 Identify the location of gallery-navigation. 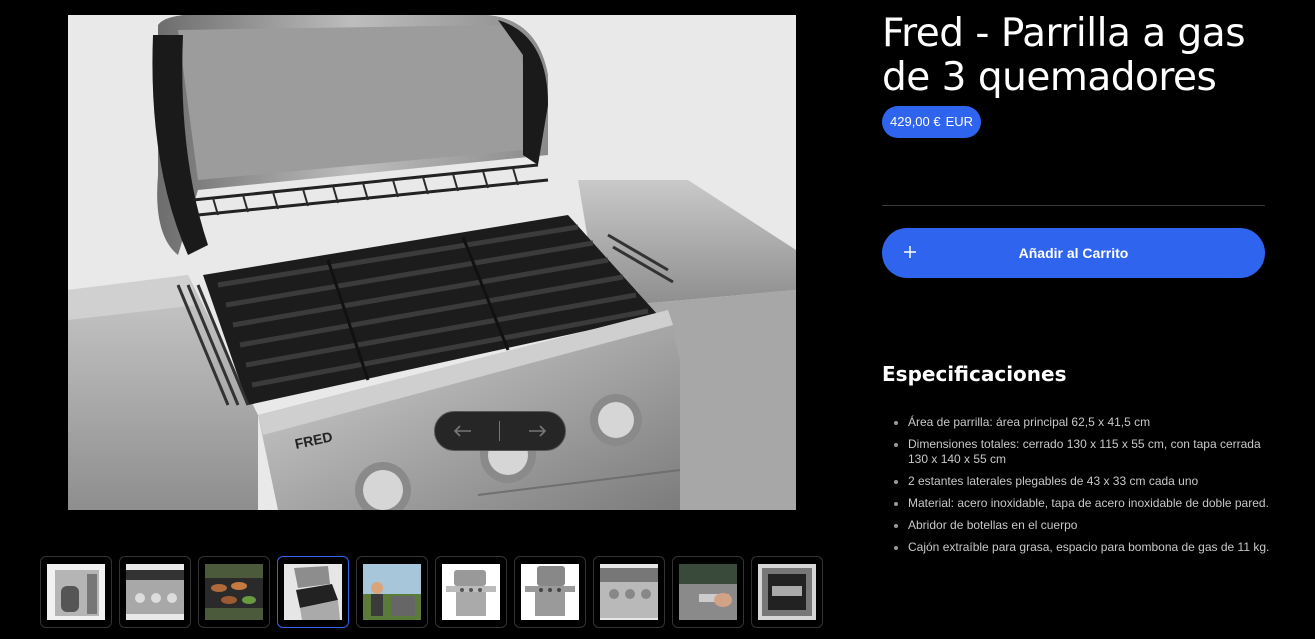
(500, 431).